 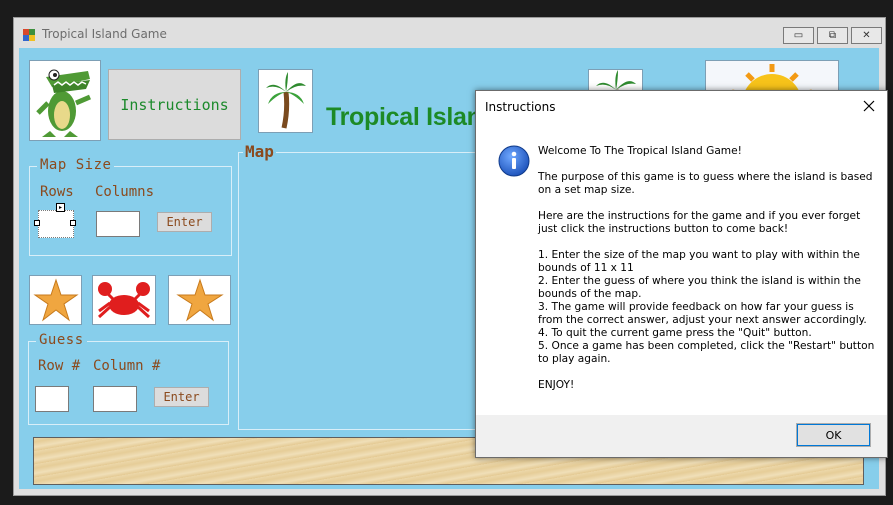 What do you see at coordinates (118, 224) in the screenshot?
I see `columns-input` at bounding box center [118, 224].